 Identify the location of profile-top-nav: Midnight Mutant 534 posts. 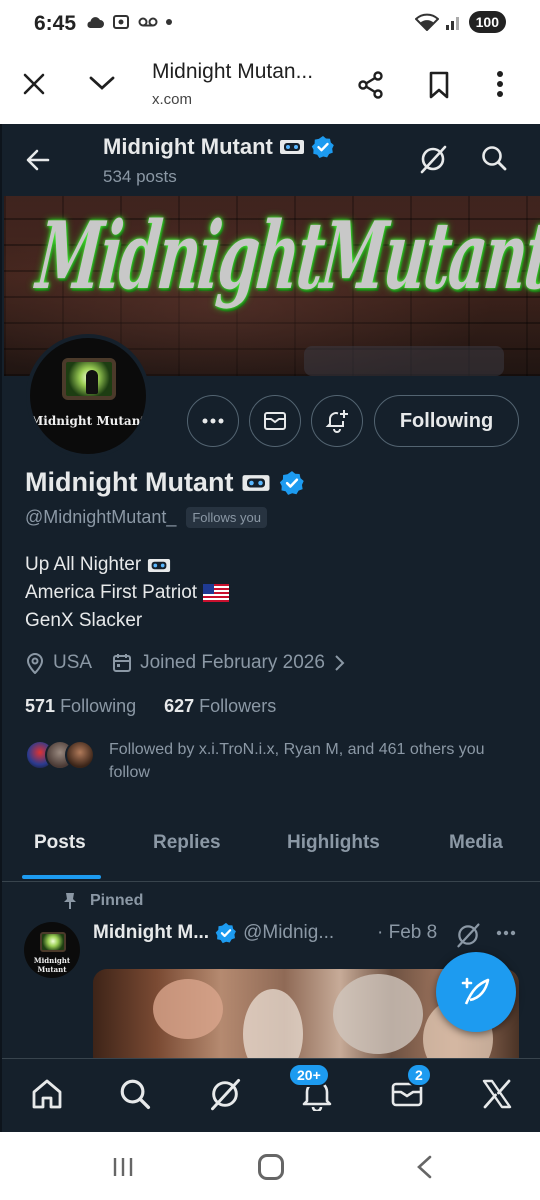
(271, 160).